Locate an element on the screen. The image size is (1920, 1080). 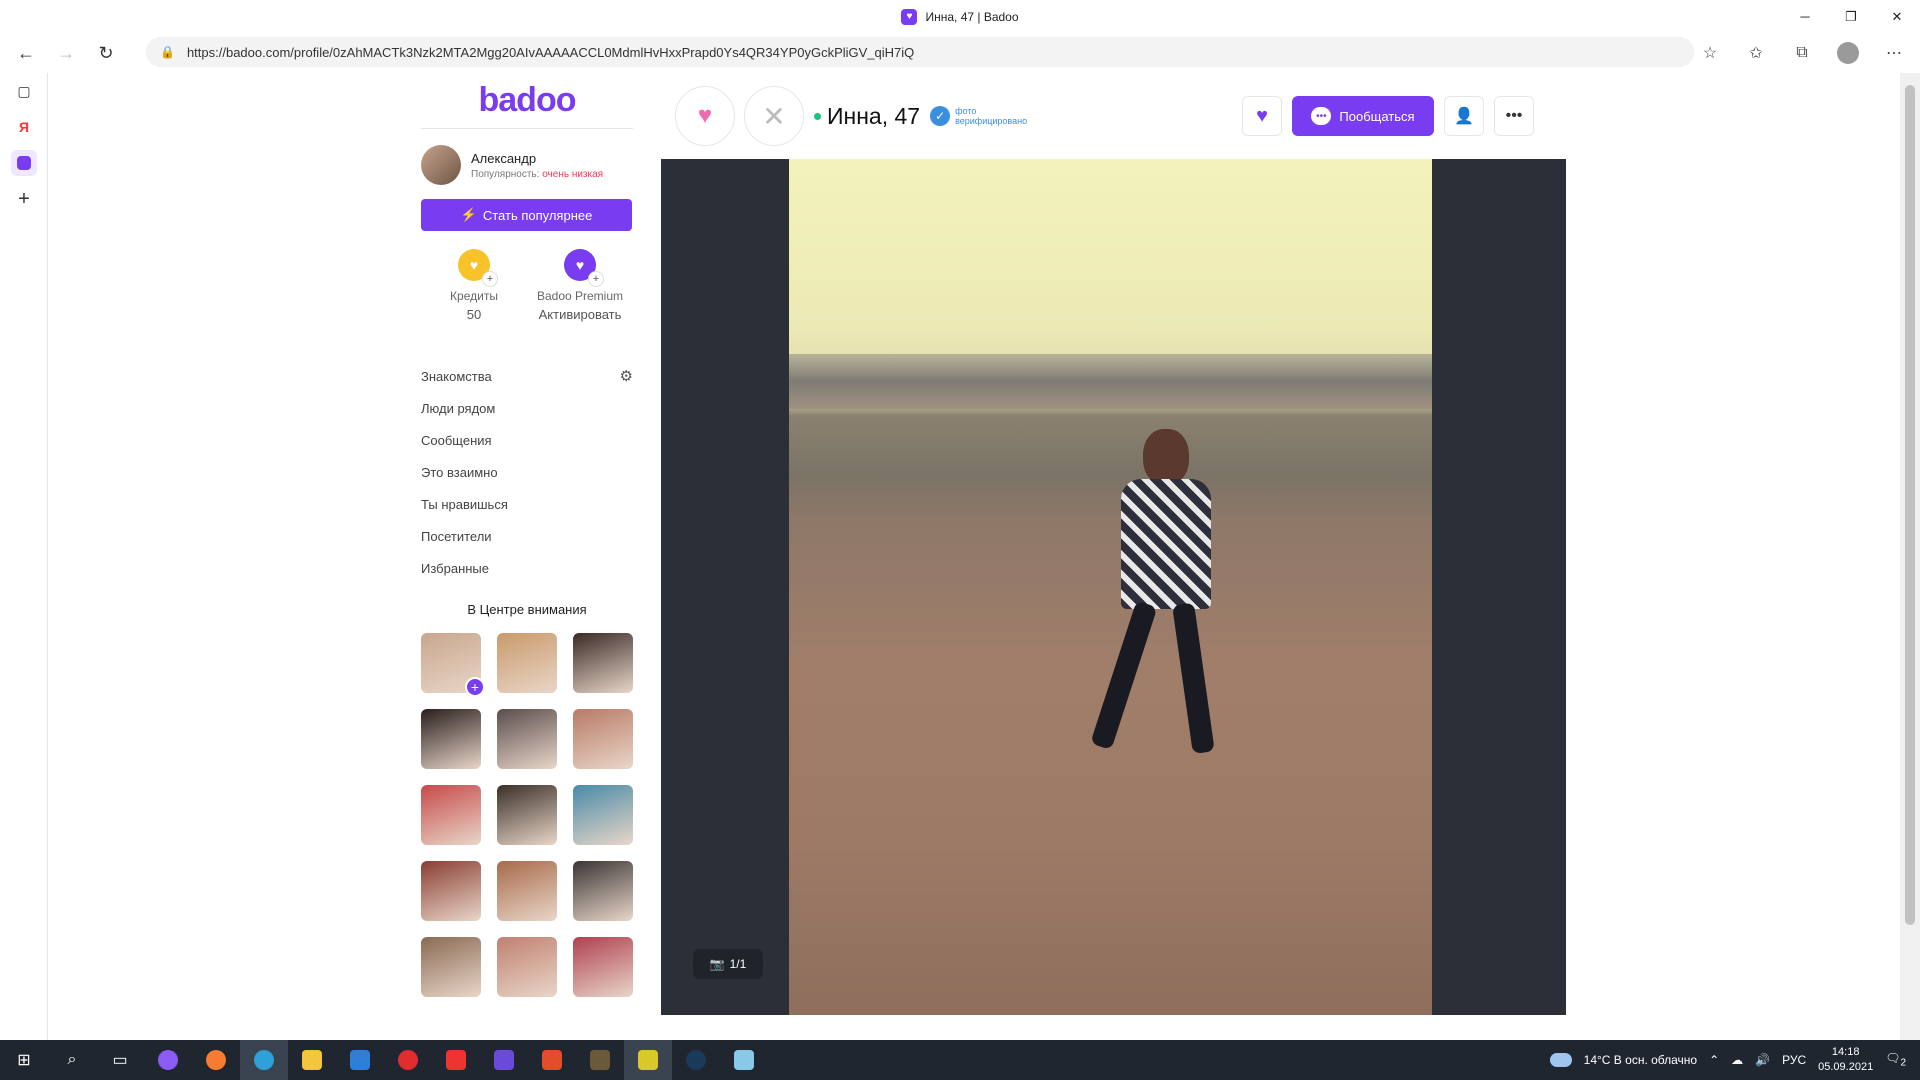
menu-label: Люди рядом is located at coordinates (458, 408).